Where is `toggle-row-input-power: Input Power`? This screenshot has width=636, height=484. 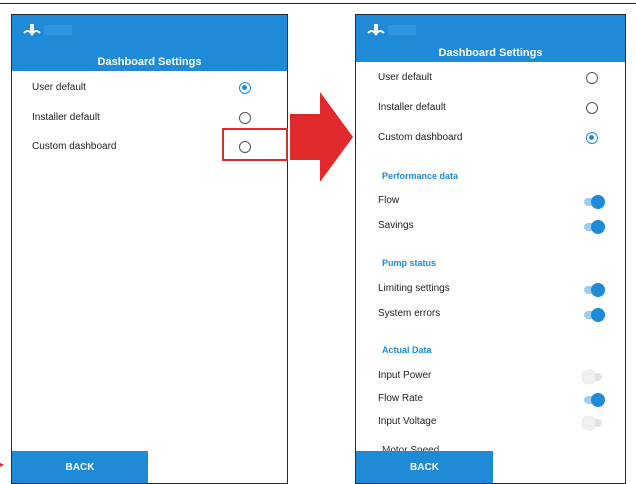 toggle-row-input-power: Input Power is located at coordinates (490, 377).